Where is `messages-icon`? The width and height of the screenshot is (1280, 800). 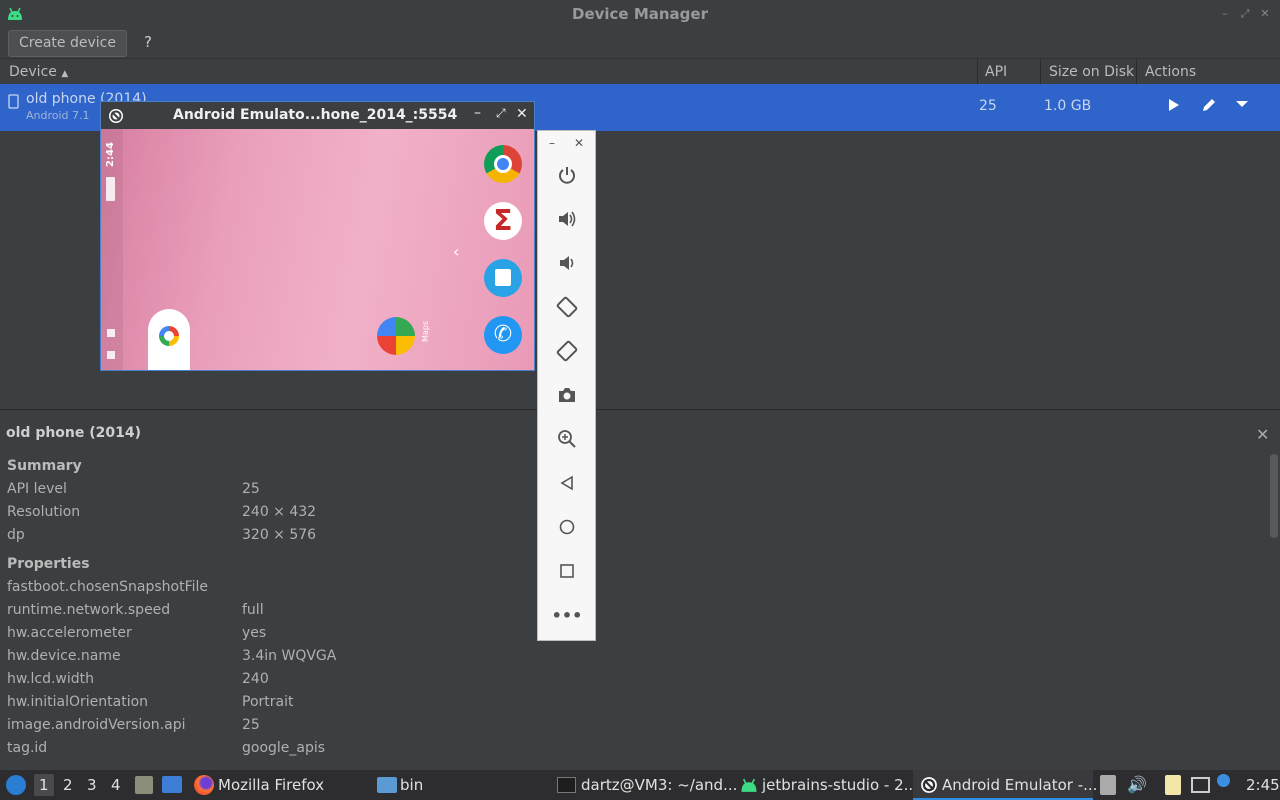 messages-icon is located at coordinates (503, 278).